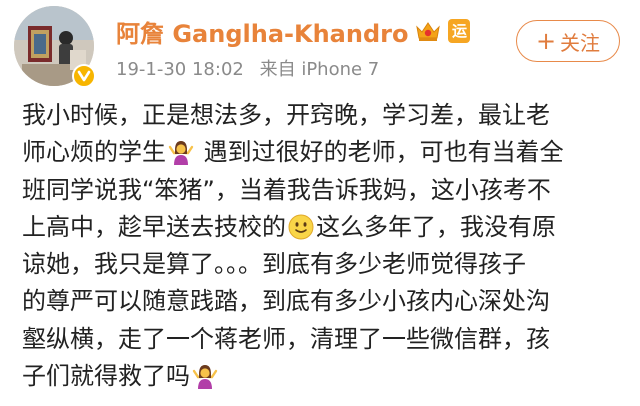  I want to click on post-line: 上高中，趁早送去技校的 这么多年了，我没有原, so click(322, 227).